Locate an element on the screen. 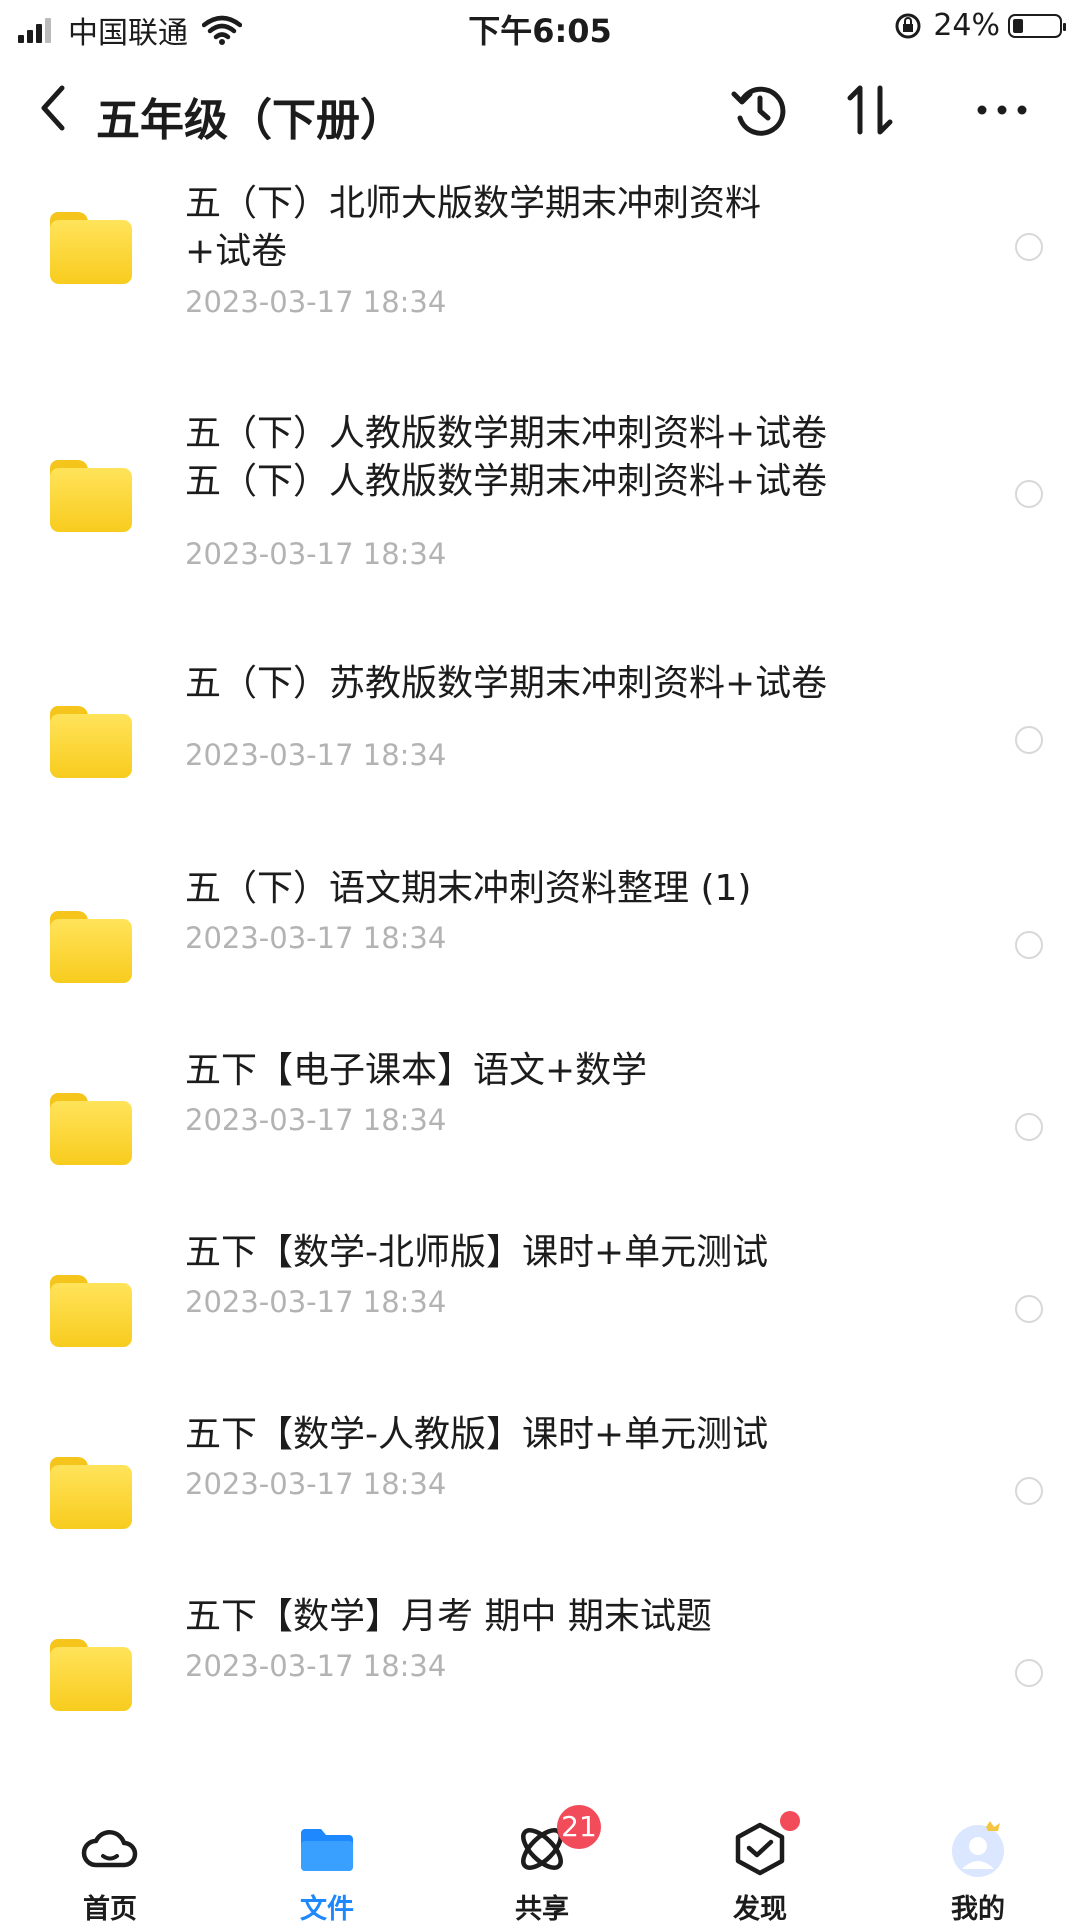  battery-percent: 24% is located at coordinates (966, 25).